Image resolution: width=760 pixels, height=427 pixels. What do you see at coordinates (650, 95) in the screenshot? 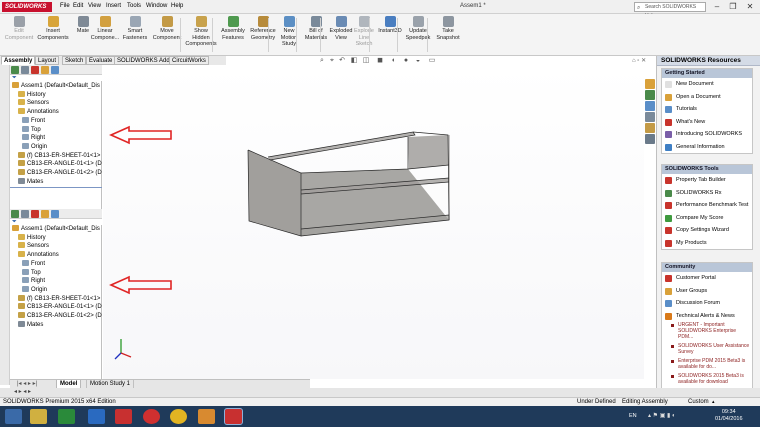
I see `design-library-tab-icon` at bounding box center [650, 95].